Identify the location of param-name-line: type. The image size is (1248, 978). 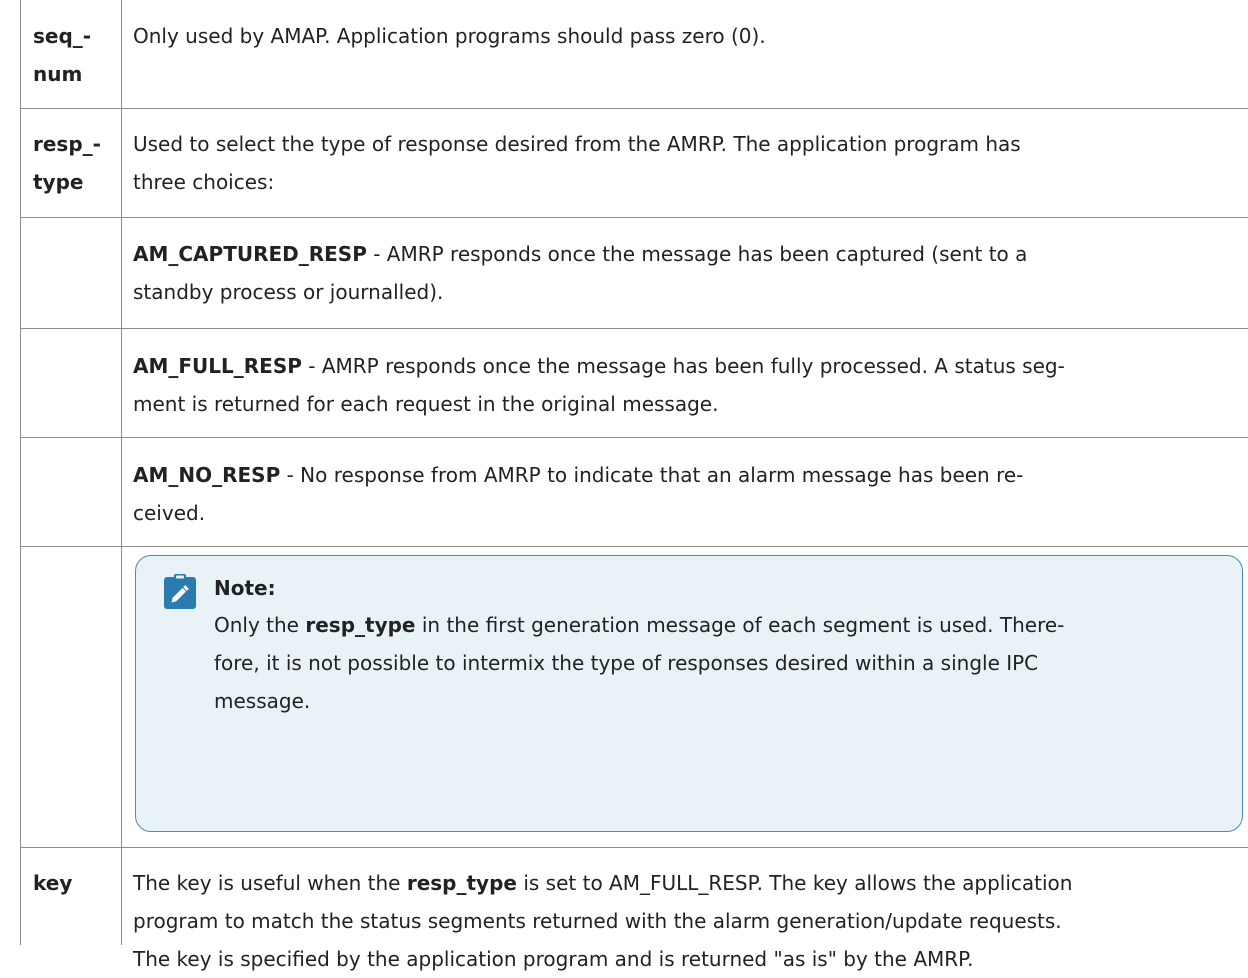
(58, 182).